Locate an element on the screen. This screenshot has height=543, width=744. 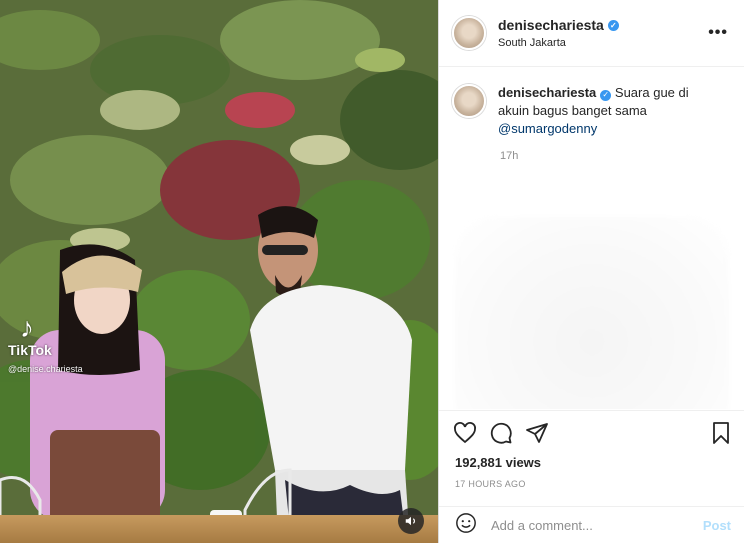
like-button is located at coordinates (465, 433).